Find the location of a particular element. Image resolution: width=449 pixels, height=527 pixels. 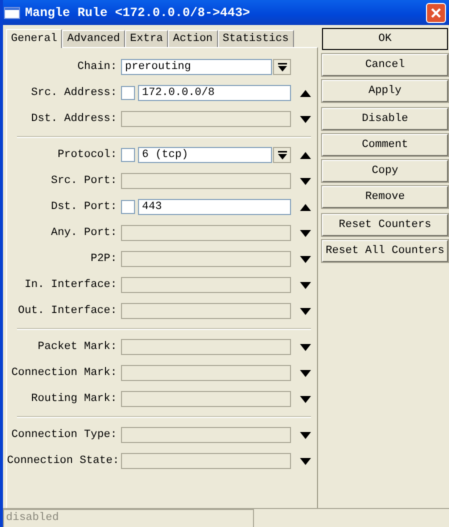

close-button is located at coordinates (436, 12).